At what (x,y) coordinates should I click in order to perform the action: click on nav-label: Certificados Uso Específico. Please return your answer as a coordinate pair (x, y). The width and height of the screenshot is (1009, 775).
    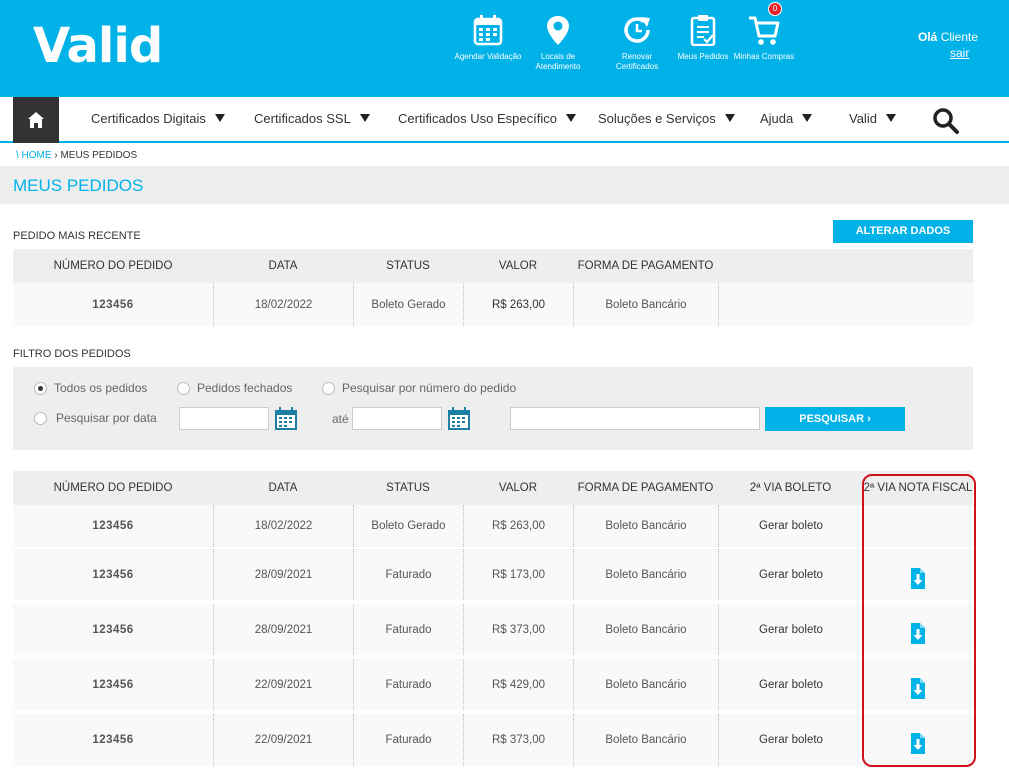
    Looking at the image, I should click on (477, 118).